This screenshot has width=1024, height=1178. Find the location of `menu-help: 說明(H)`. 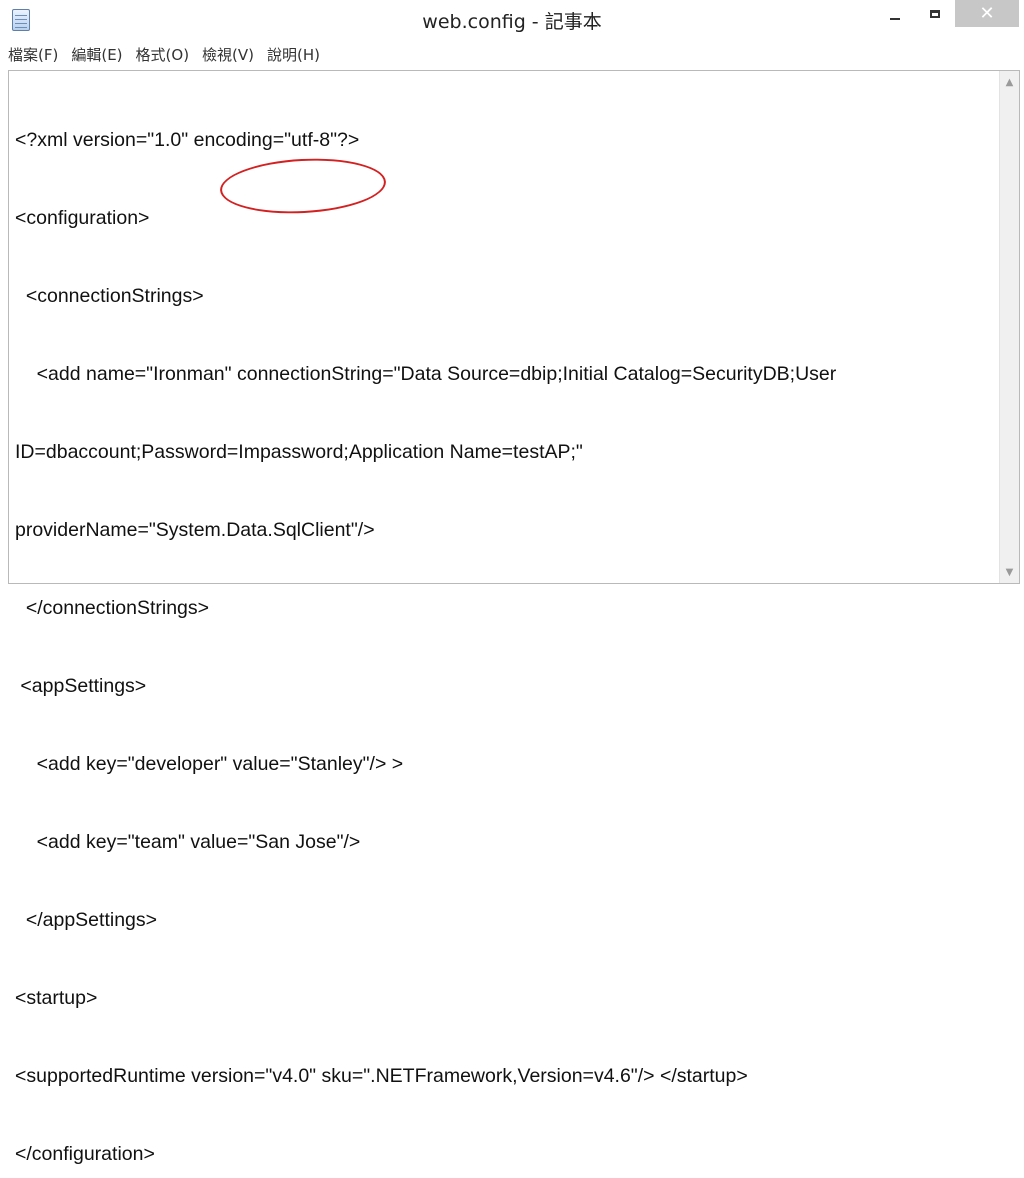

menu-help: 說明(H) is located at coordinates (293, 54).